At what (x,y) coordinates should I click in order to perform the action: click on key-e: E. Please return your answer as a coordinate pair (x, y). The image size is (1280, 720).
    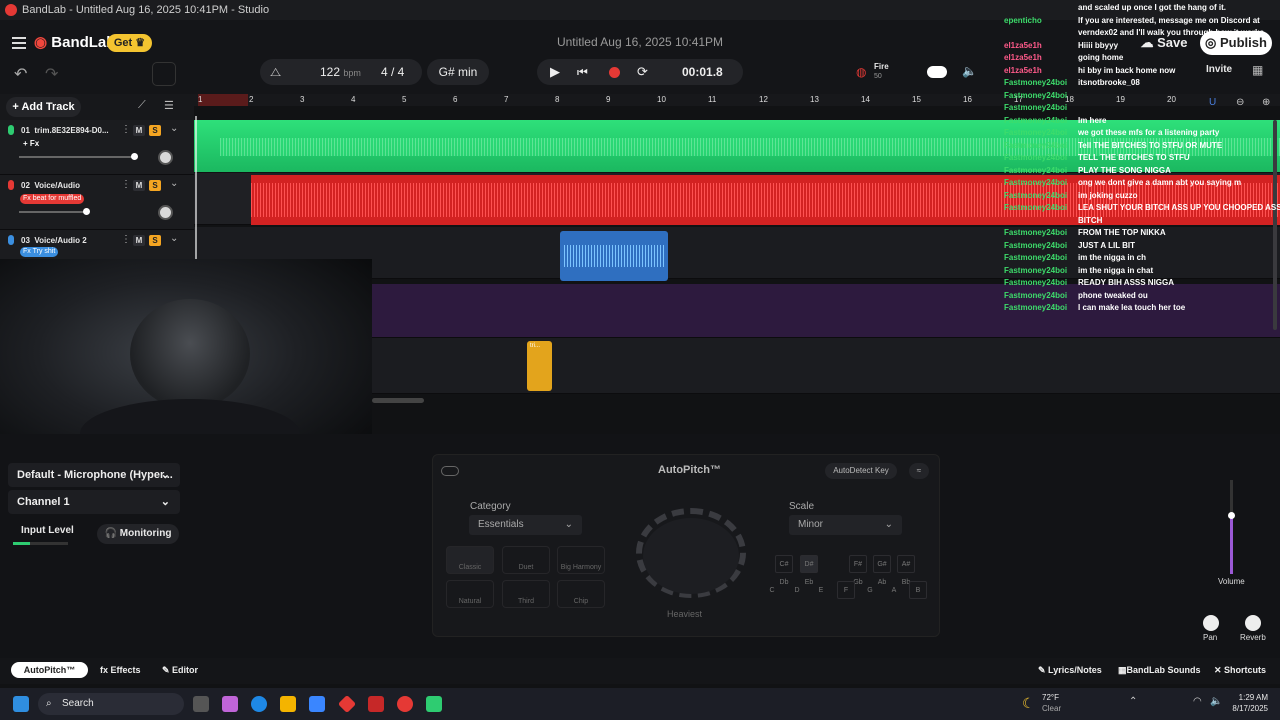
    Looking at the image, I should click on (821, 590).